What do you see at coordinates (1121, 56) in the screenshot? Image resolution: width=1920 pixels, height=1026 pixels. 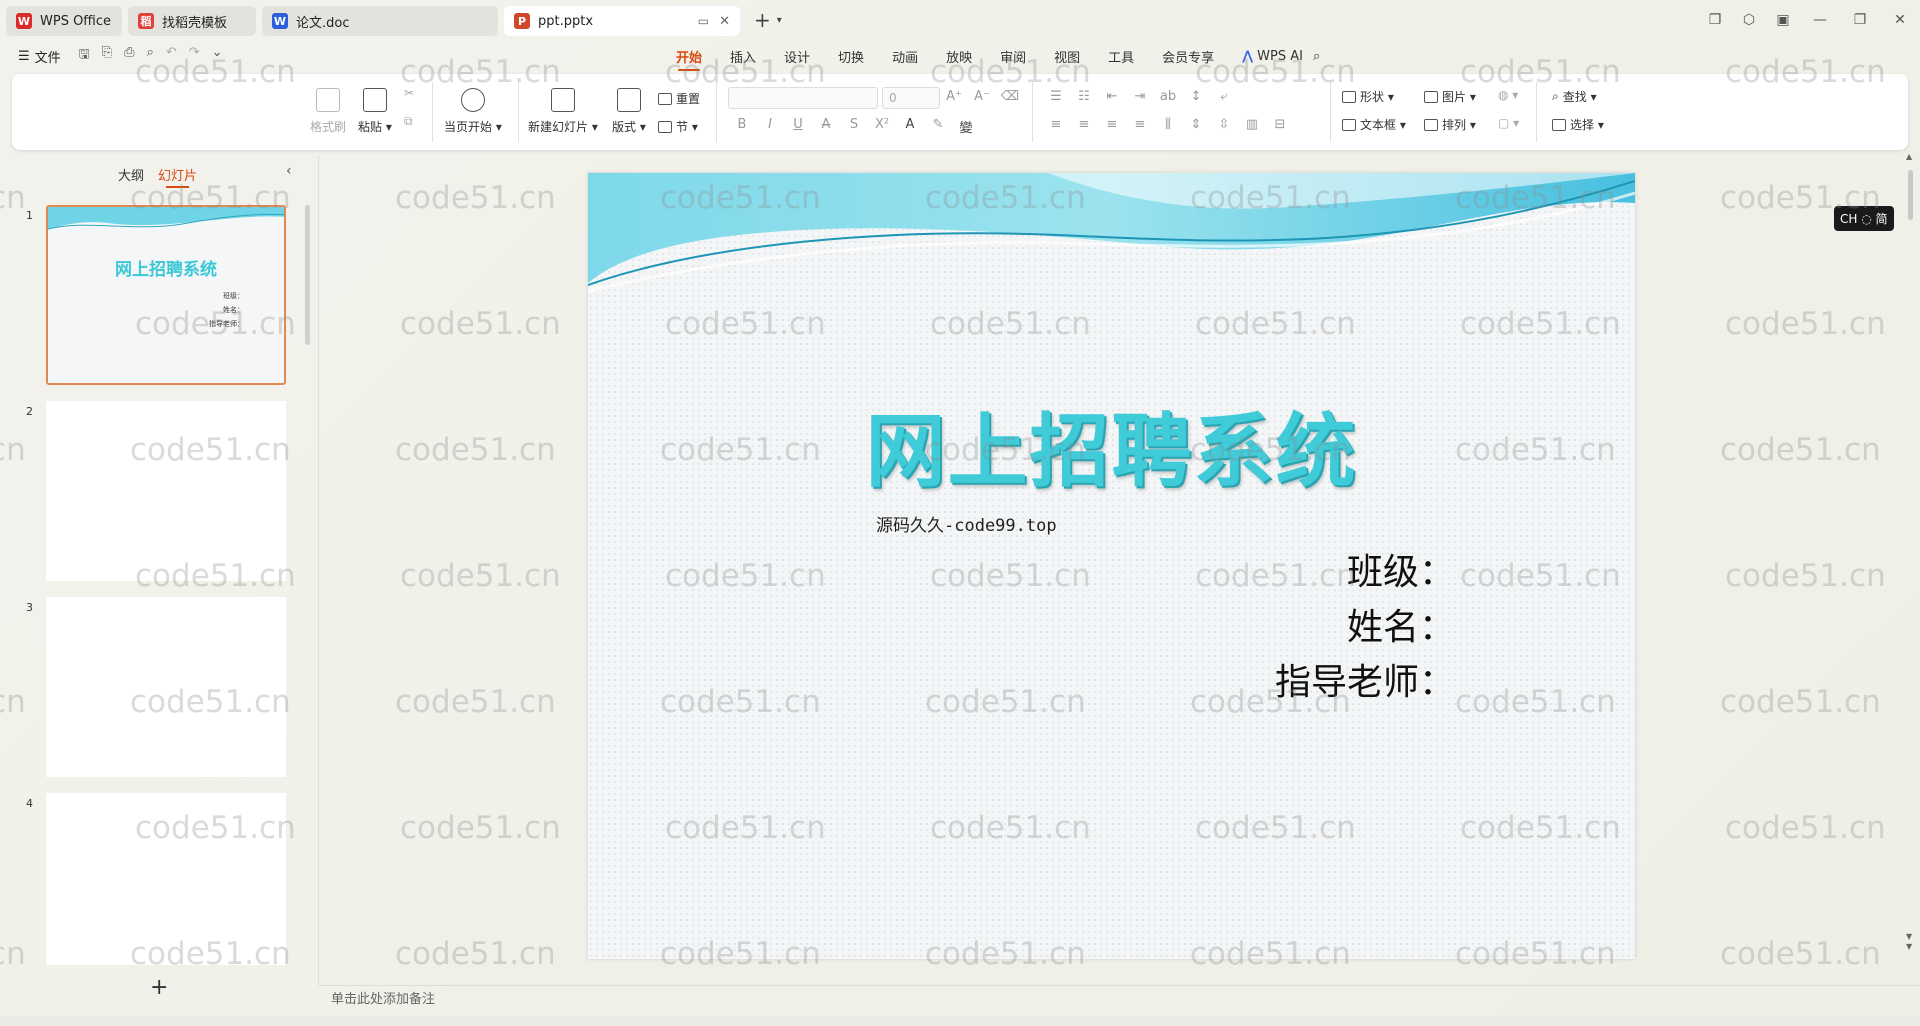 I see `ribbon-tab-tools: 工具` at bounding box center [1121, 56].